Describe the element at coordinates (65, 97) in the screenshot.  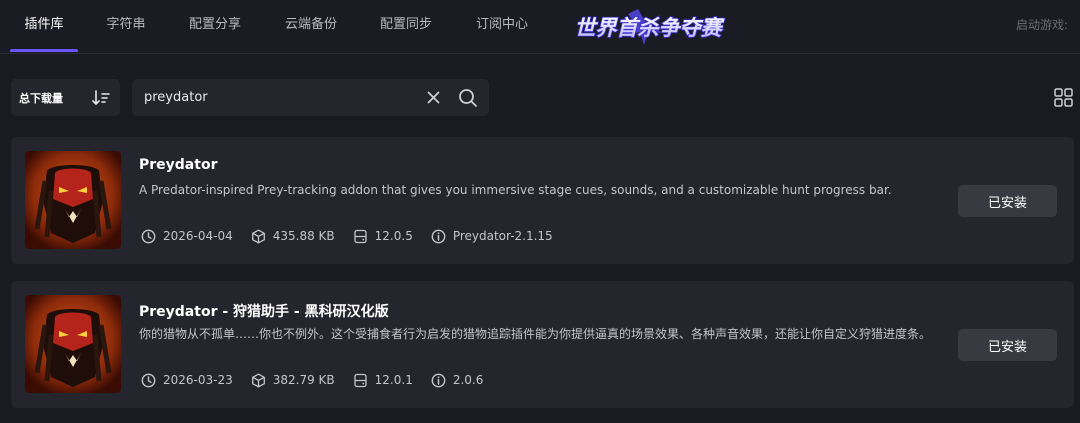
I see `sort-button: 总下载量` at that location.